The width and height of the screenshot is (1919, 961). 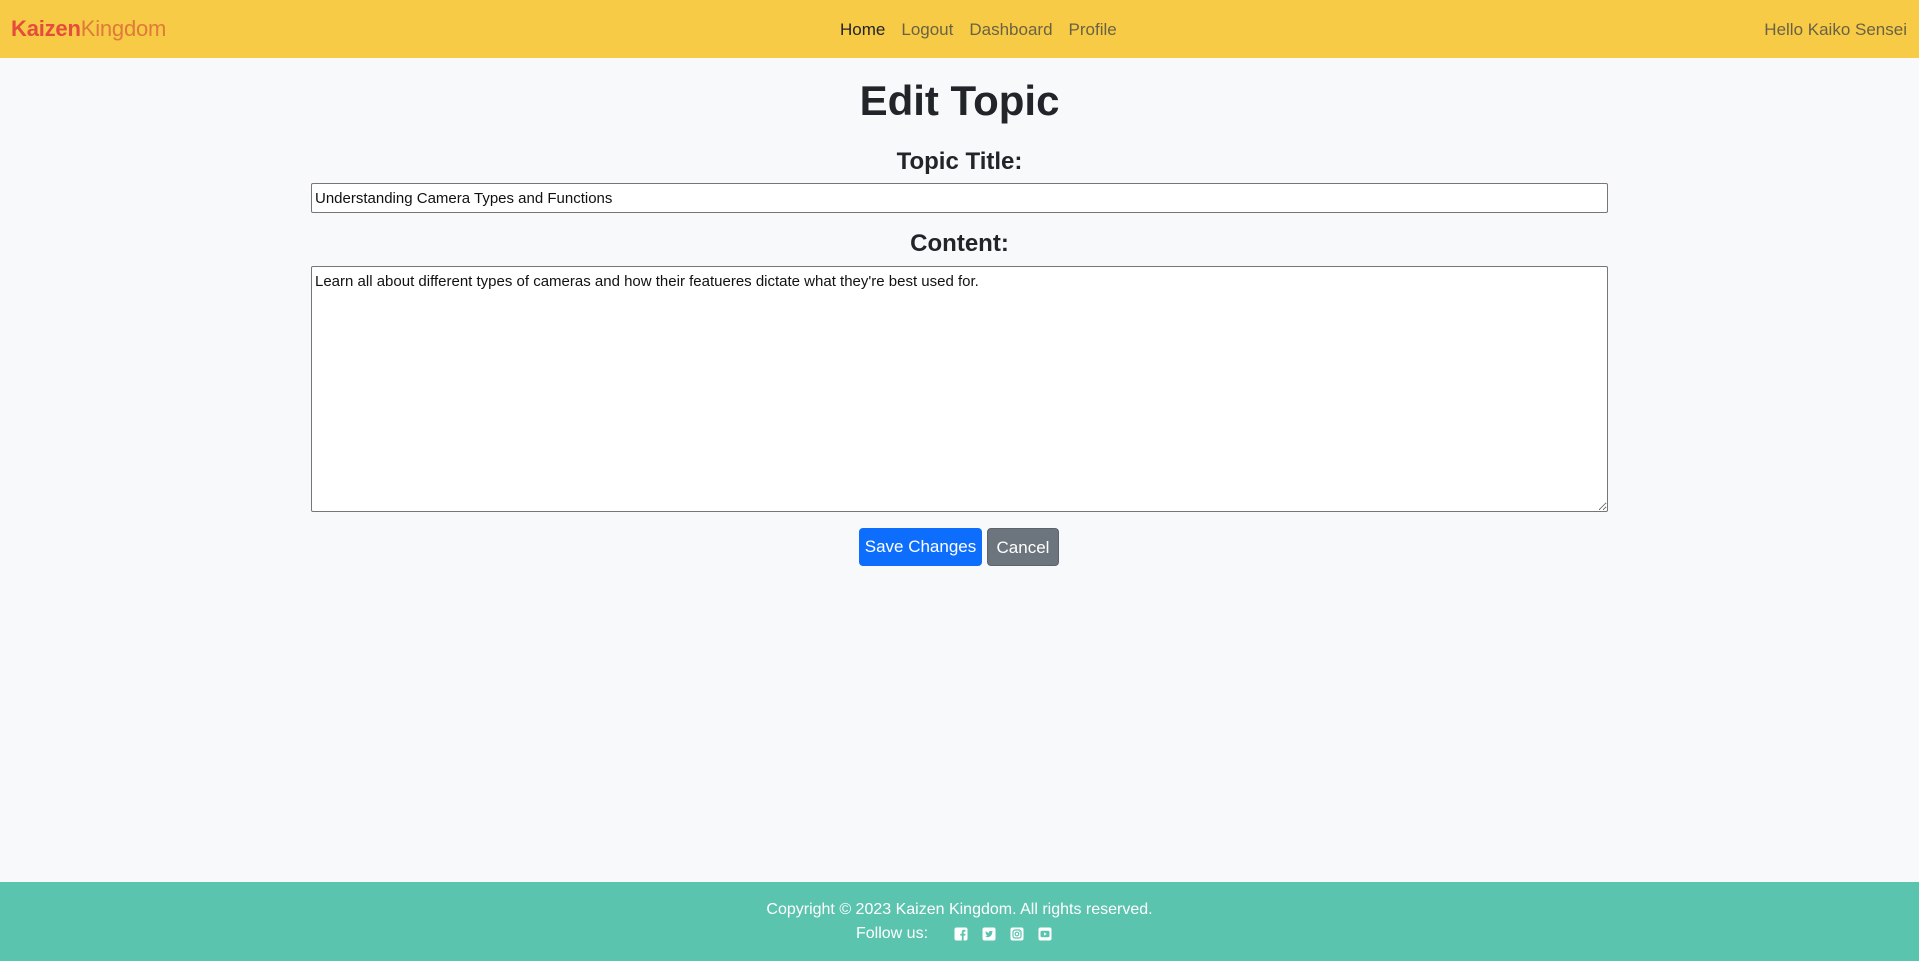 What do you see at coordinates (1835, 29) in the screenshot?
I see `user-greeting: Hello Kaiko Sensei` at bounding box center [1835, 29].